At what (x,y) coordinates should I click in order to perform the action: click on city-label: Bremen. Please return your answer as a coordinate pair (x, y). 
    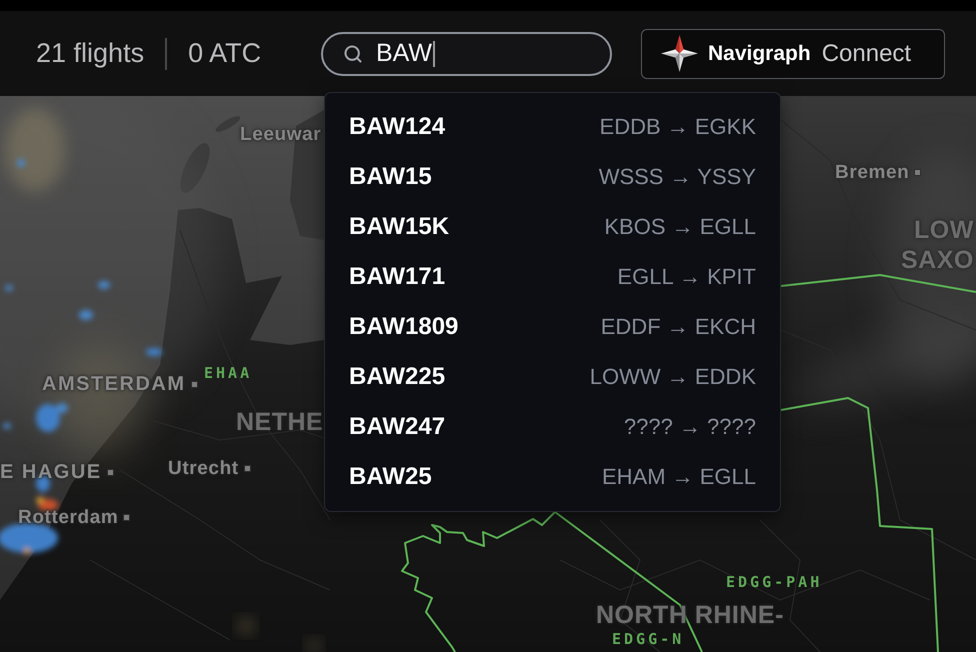
    Looking at the image, I should click on (872, 173).